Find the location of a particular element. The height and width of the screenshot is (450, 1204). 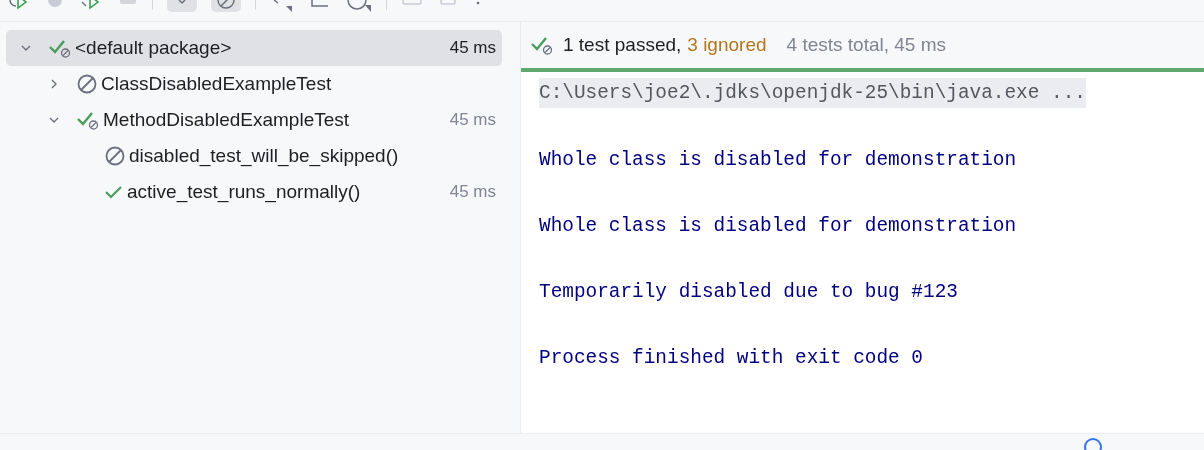

test-name: active_test_runs_normally() is located at coordinates (244, 192).